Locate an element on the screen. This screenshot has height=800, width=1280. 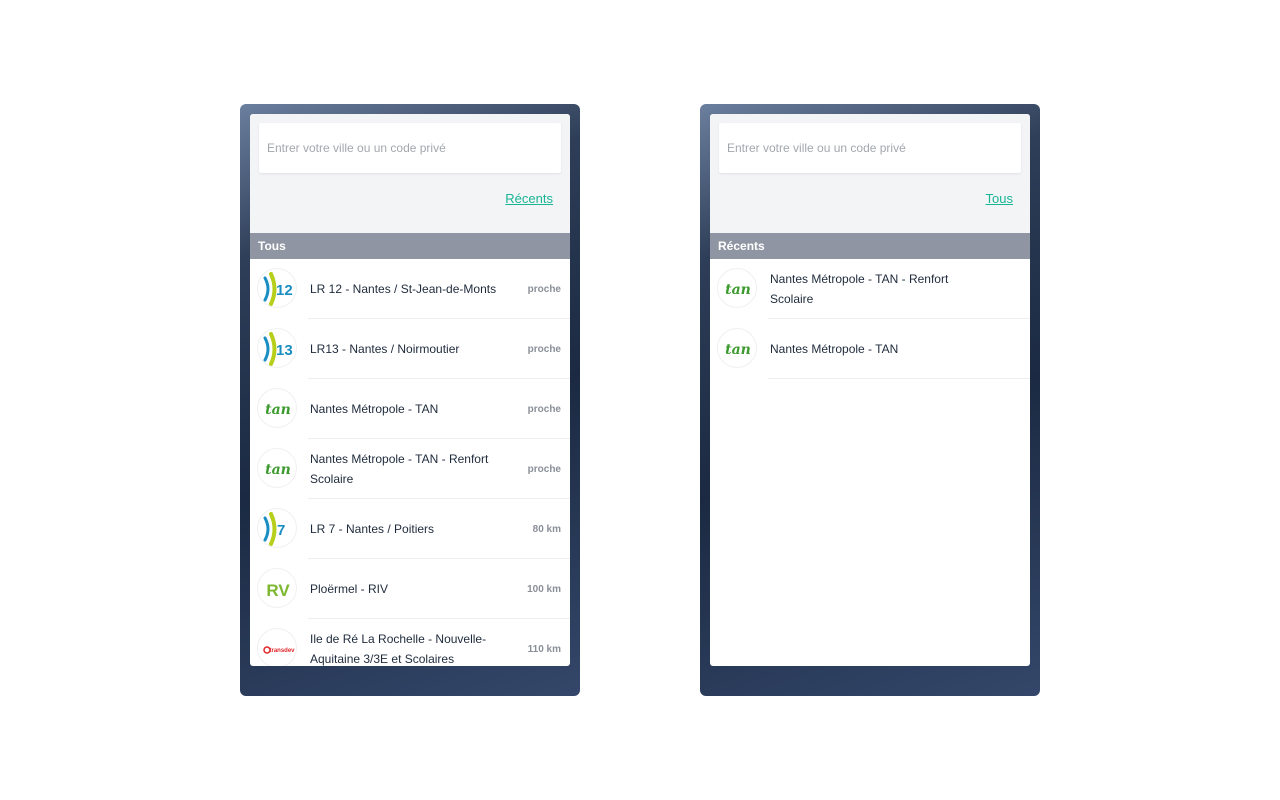
network-distance: 100 km is located at coordinates (544, 589).